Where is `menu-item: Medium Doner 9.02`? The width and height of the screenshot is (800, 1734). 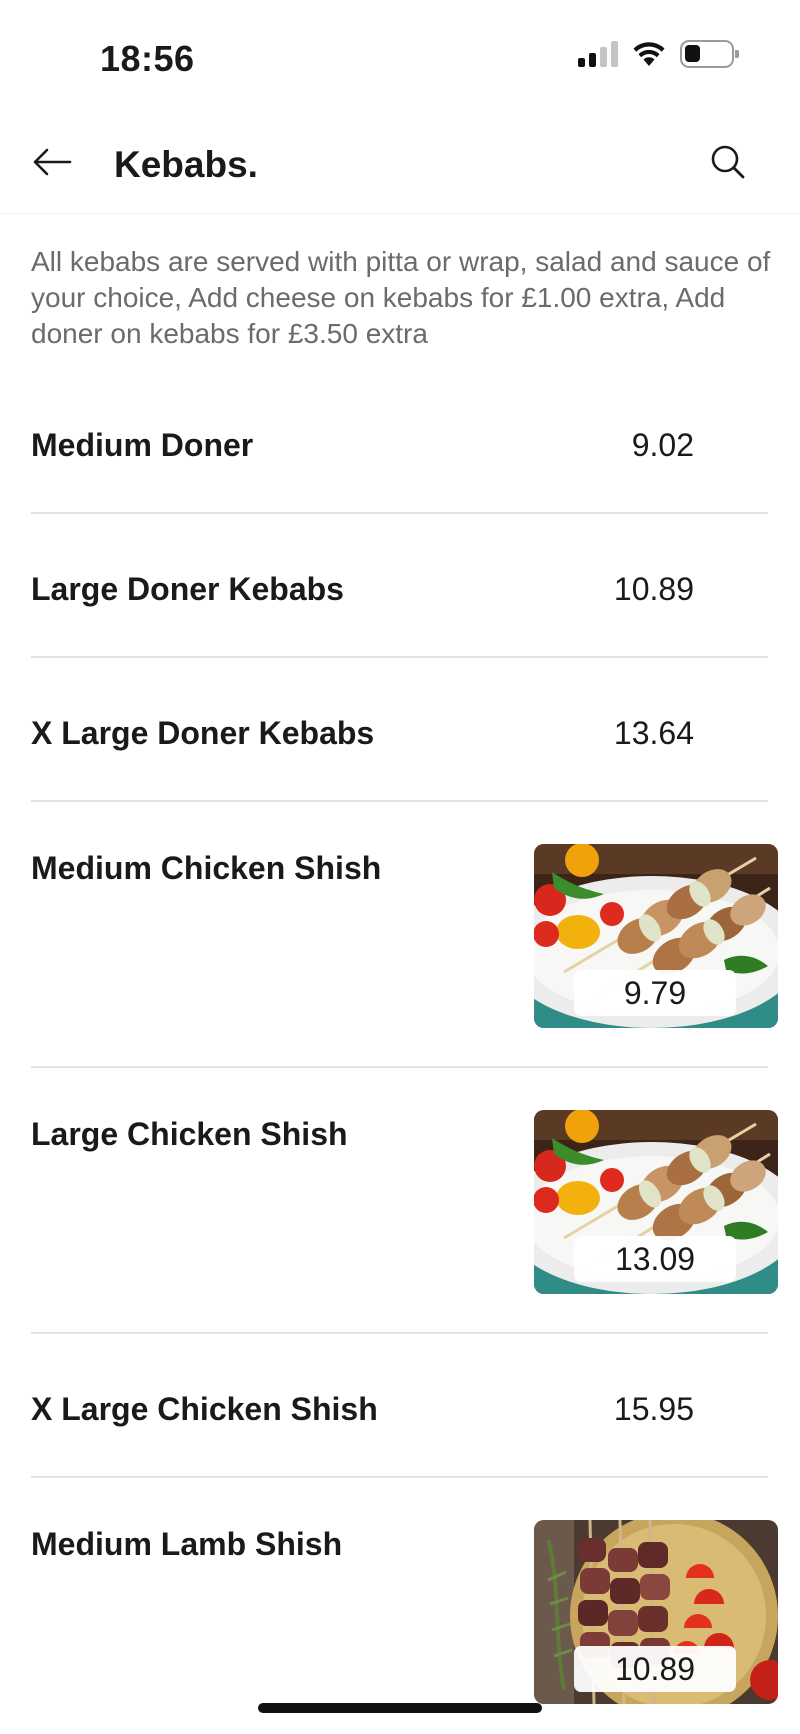
menu-item: Medium Doner 9.02 is located at coordinates (400, 442).